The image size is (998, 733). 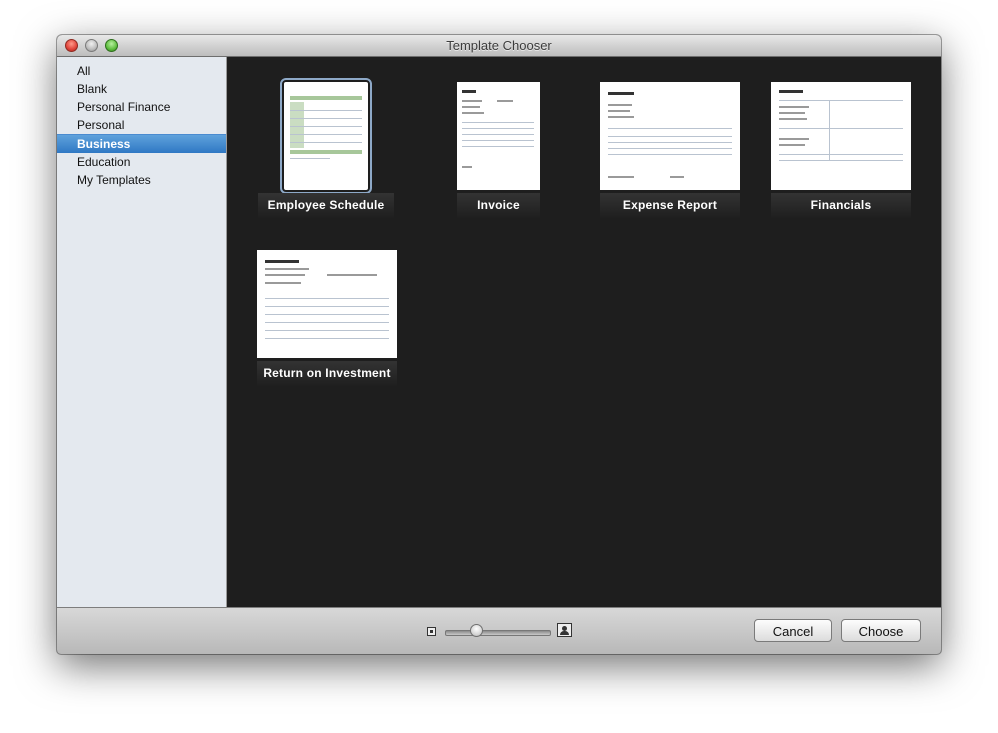 I want to click on title-bar: Template Chooser, so click(x=499, y=46).